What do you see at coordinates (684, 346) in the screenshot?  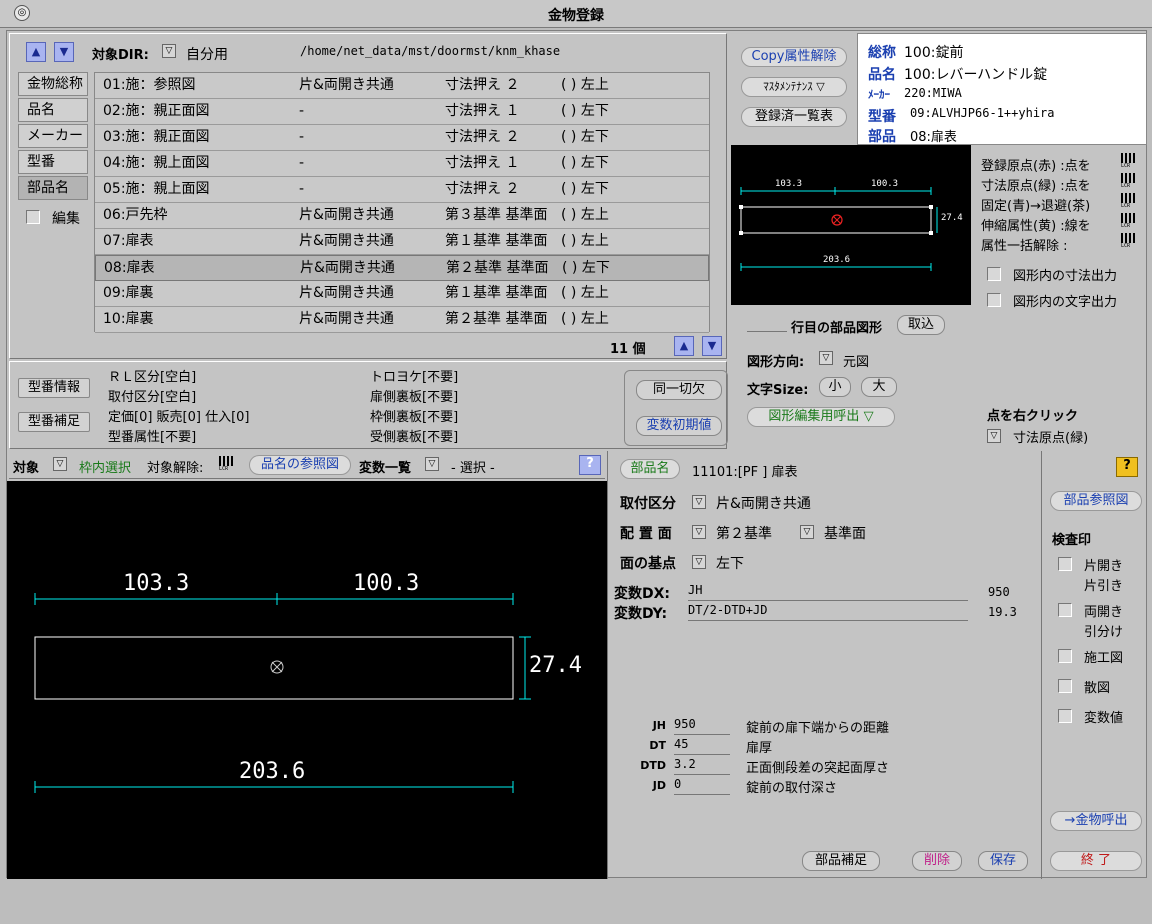 I see `page-up-button: ▲` at bounding box center [684, 346].